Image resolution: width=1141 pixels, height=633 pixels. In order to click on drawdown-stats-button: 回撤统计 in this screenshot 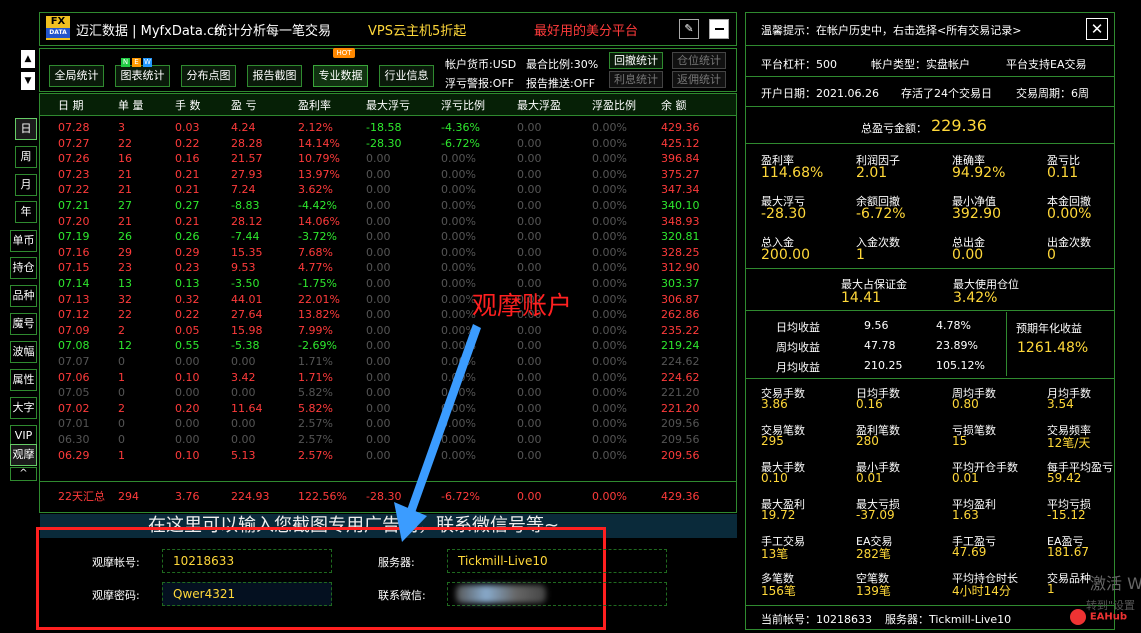, I will do `click(636, 60)`.